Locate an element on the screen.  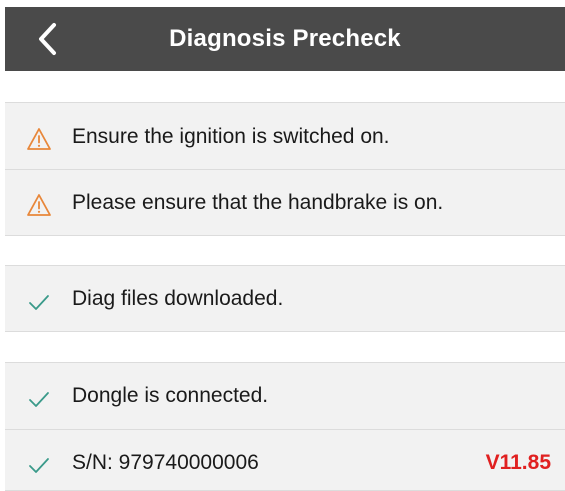
app-header: Diagnosis Precheck is located at coordinates (285, 39).